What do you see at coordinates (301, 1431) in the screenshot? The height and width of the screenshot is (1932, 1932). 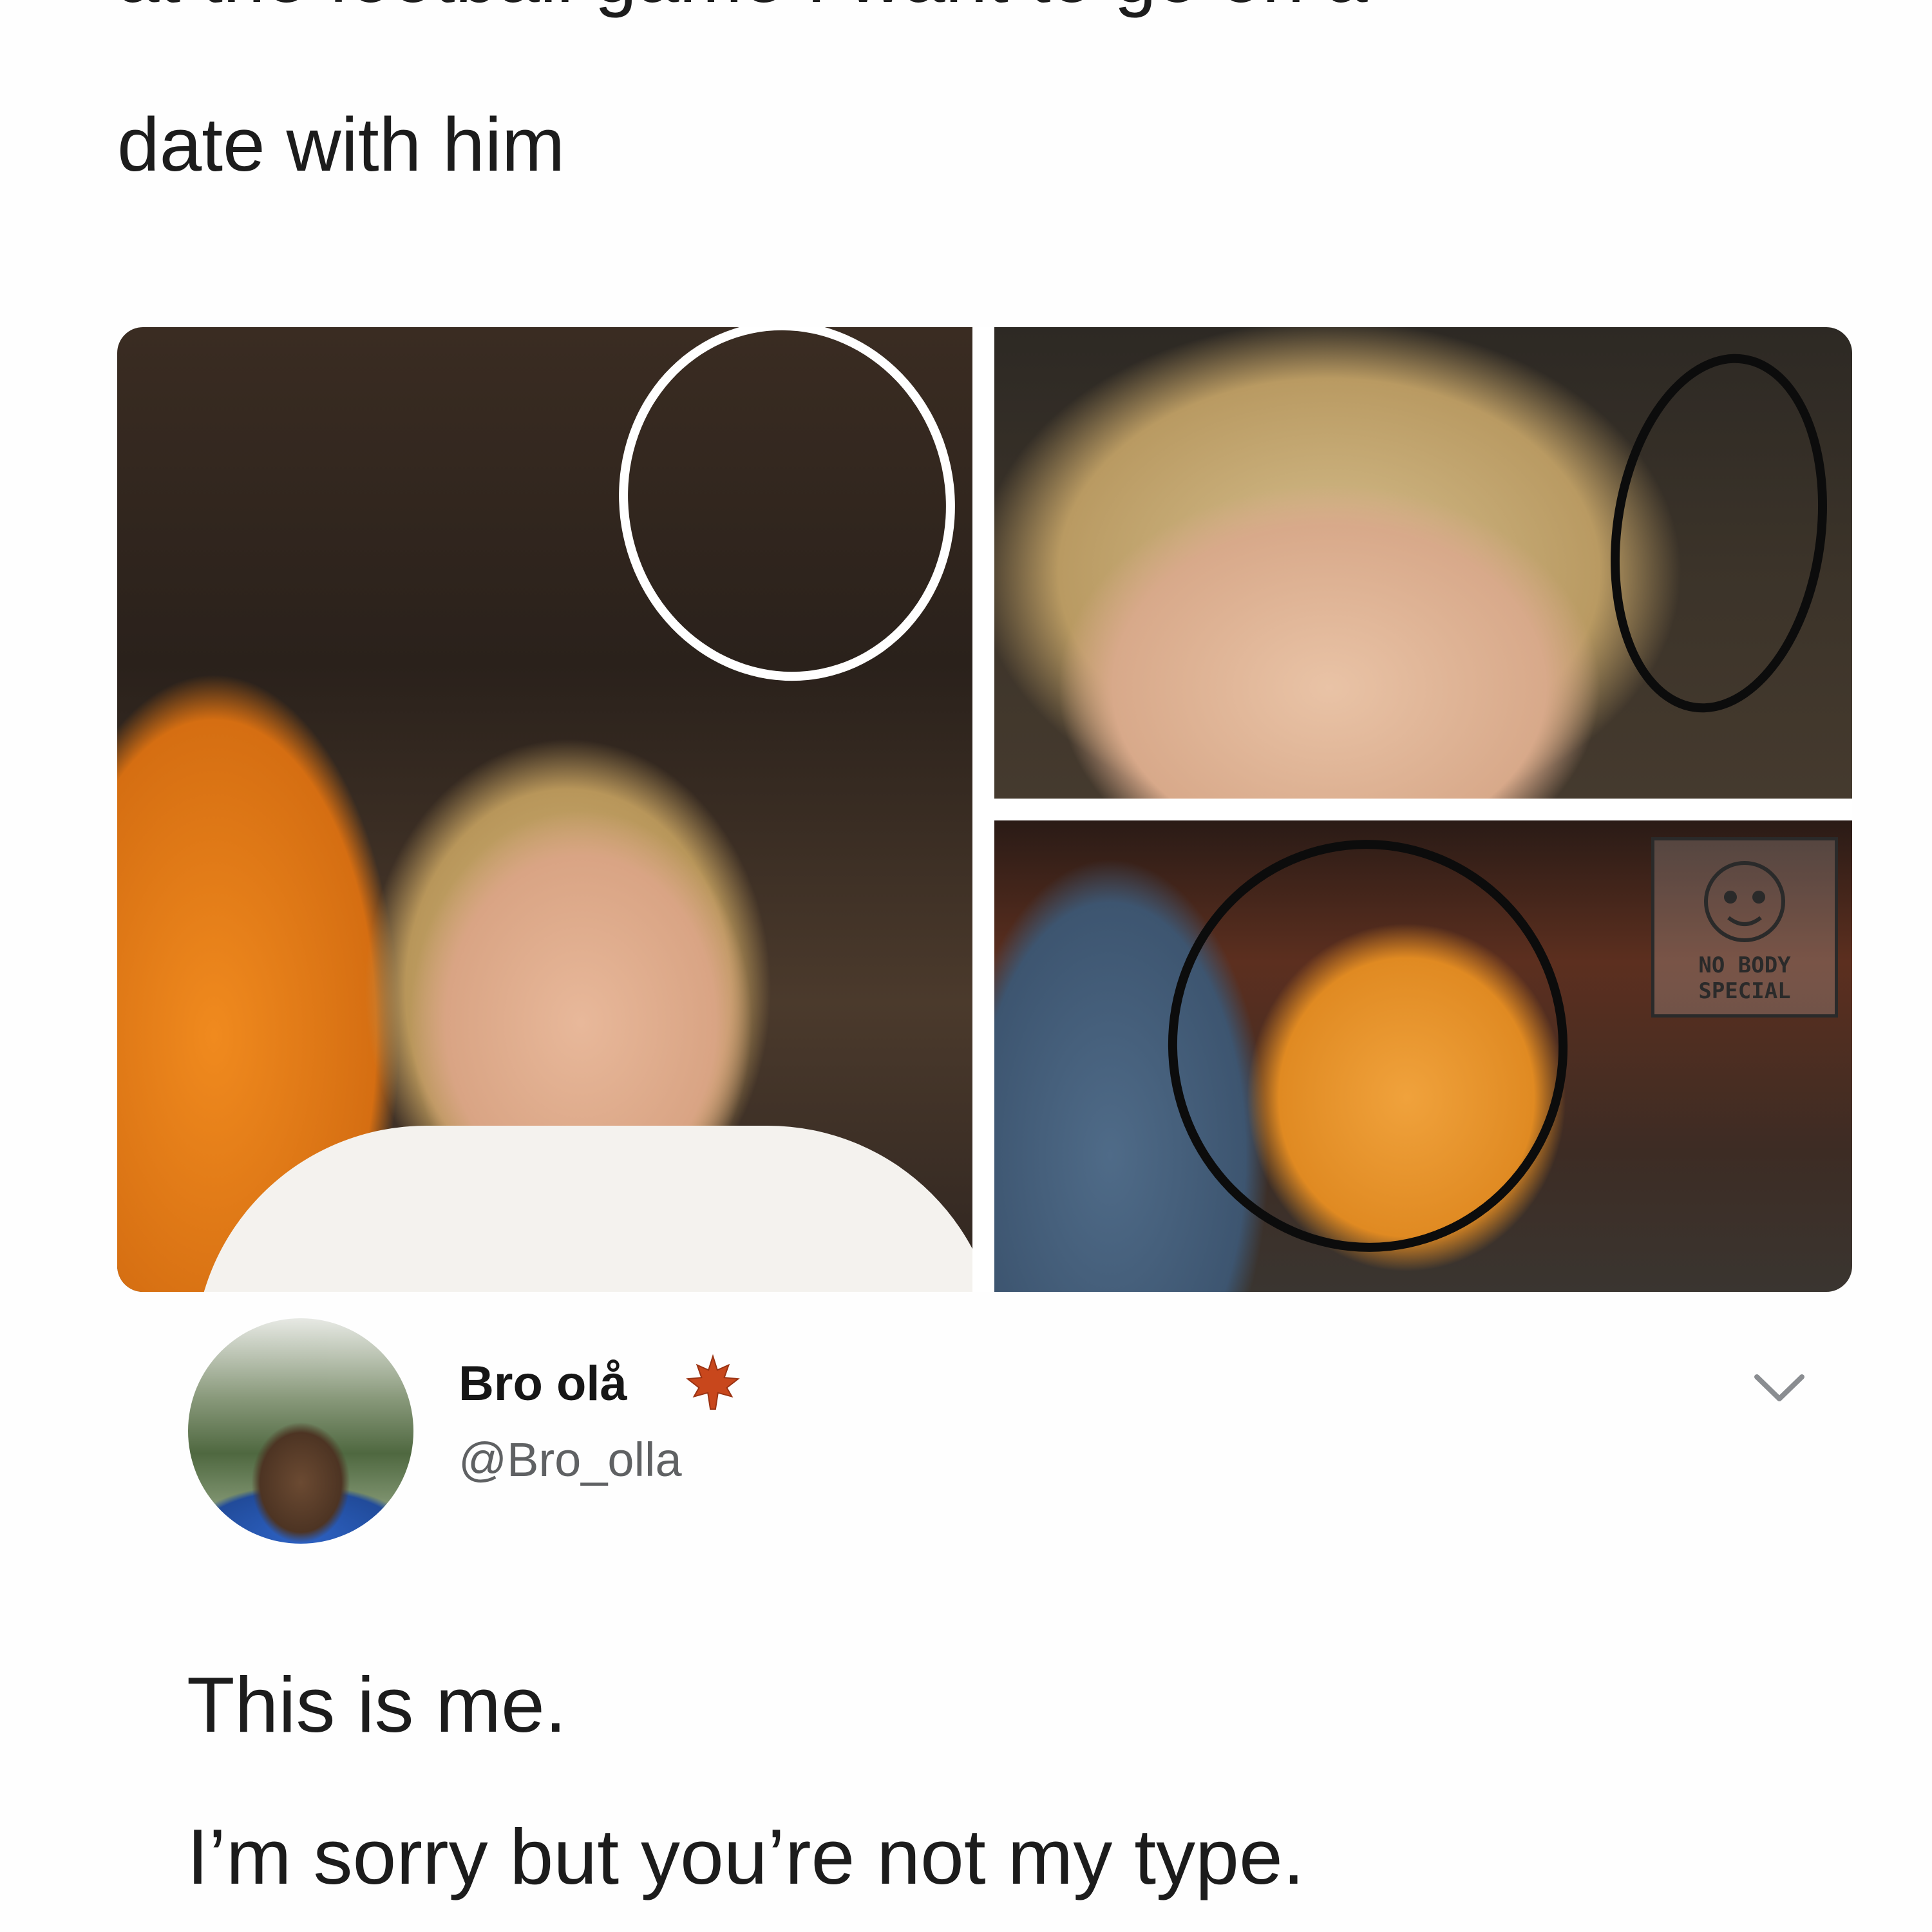 I see `avatar` at bounding box center [301, 1431].